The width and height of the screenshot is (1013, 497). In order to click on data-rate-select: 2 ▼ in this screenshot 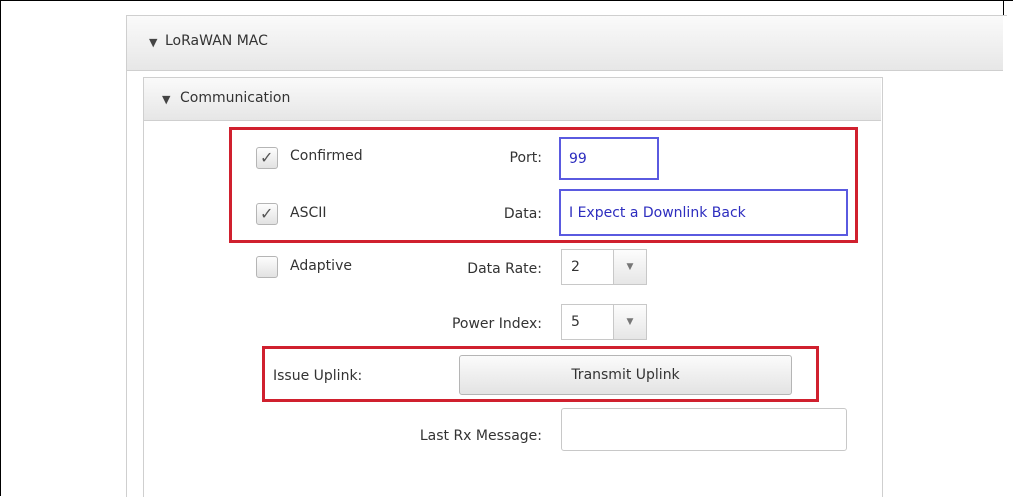, I will do `click(604, 267)`.